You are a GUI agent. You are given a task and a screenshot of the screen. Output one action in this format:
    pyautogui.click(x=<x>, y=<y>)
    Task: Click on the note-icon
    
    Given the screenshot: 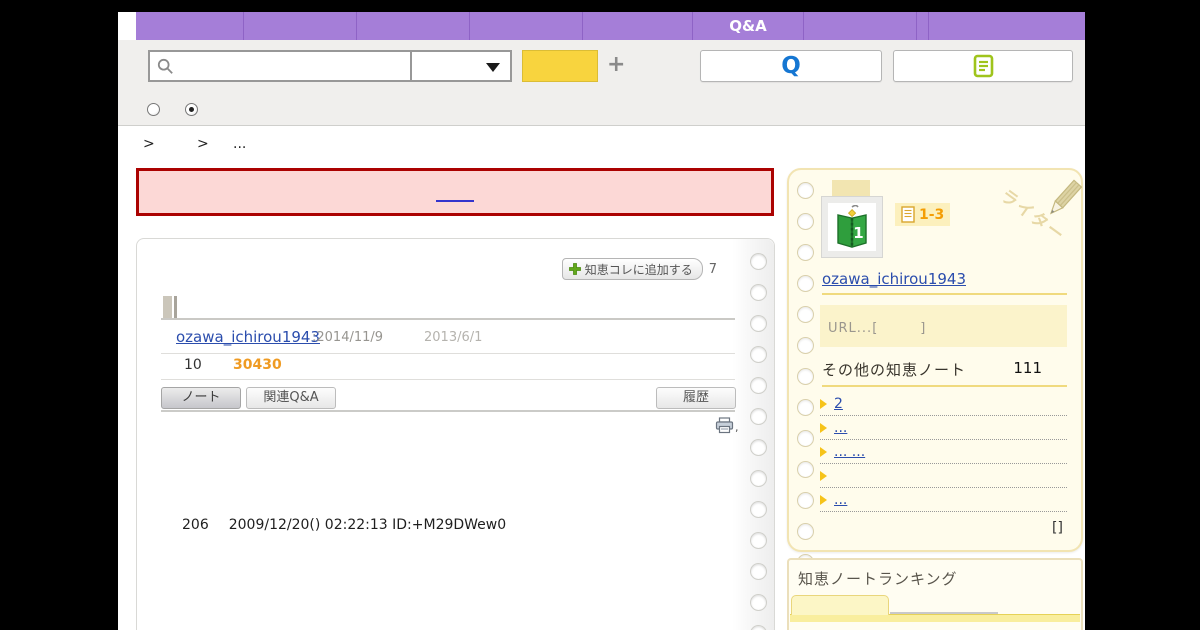 What is the action you would take?
    pyautogui.click(x=983, y=66)
    